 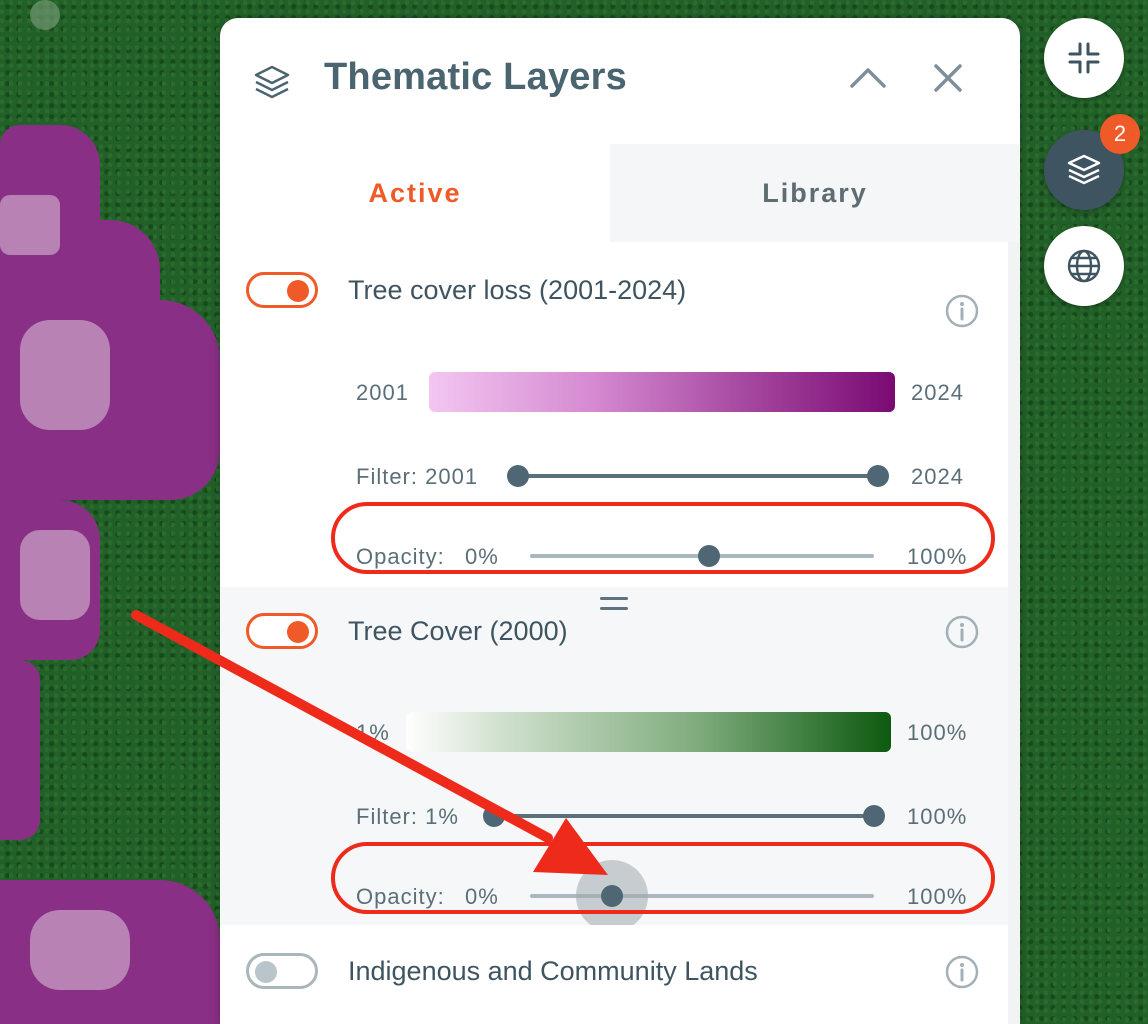 What do you see at coordinates (373, 732) in the screenshot?
I see `legend-min-label: 1%` at bounding box center [373, 732].